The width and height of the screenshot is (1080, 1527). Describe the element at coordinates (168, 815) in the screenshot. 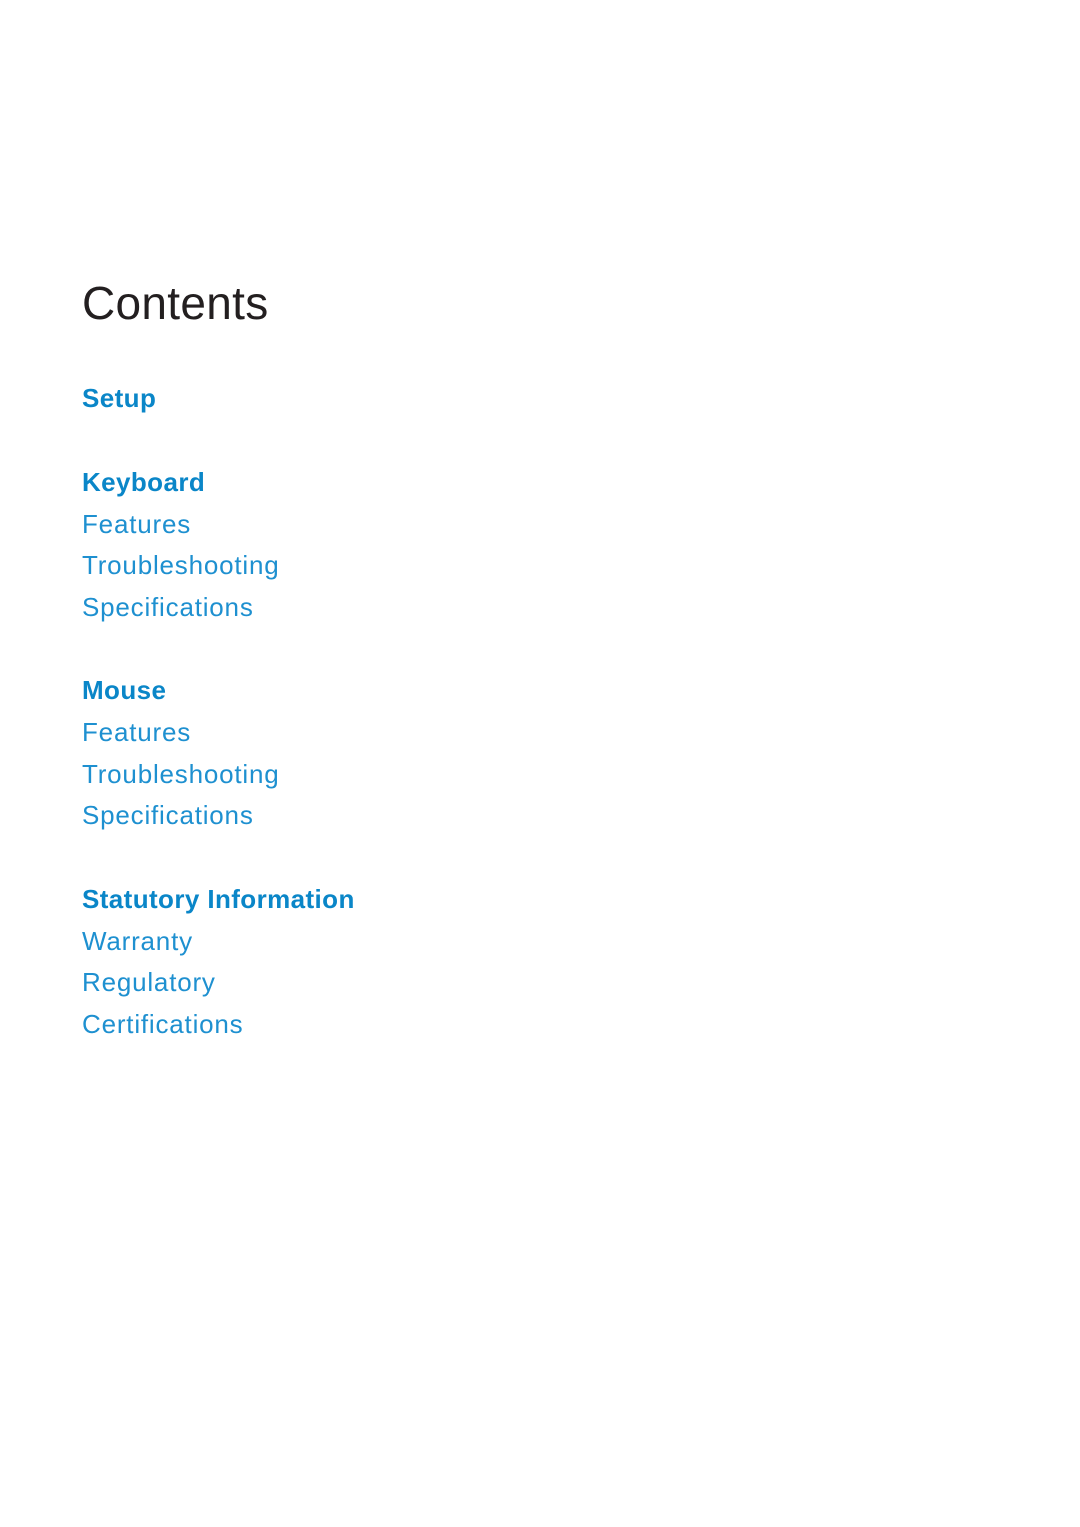

I see `toc-item-mouse-specifications: Specifications` at that location.